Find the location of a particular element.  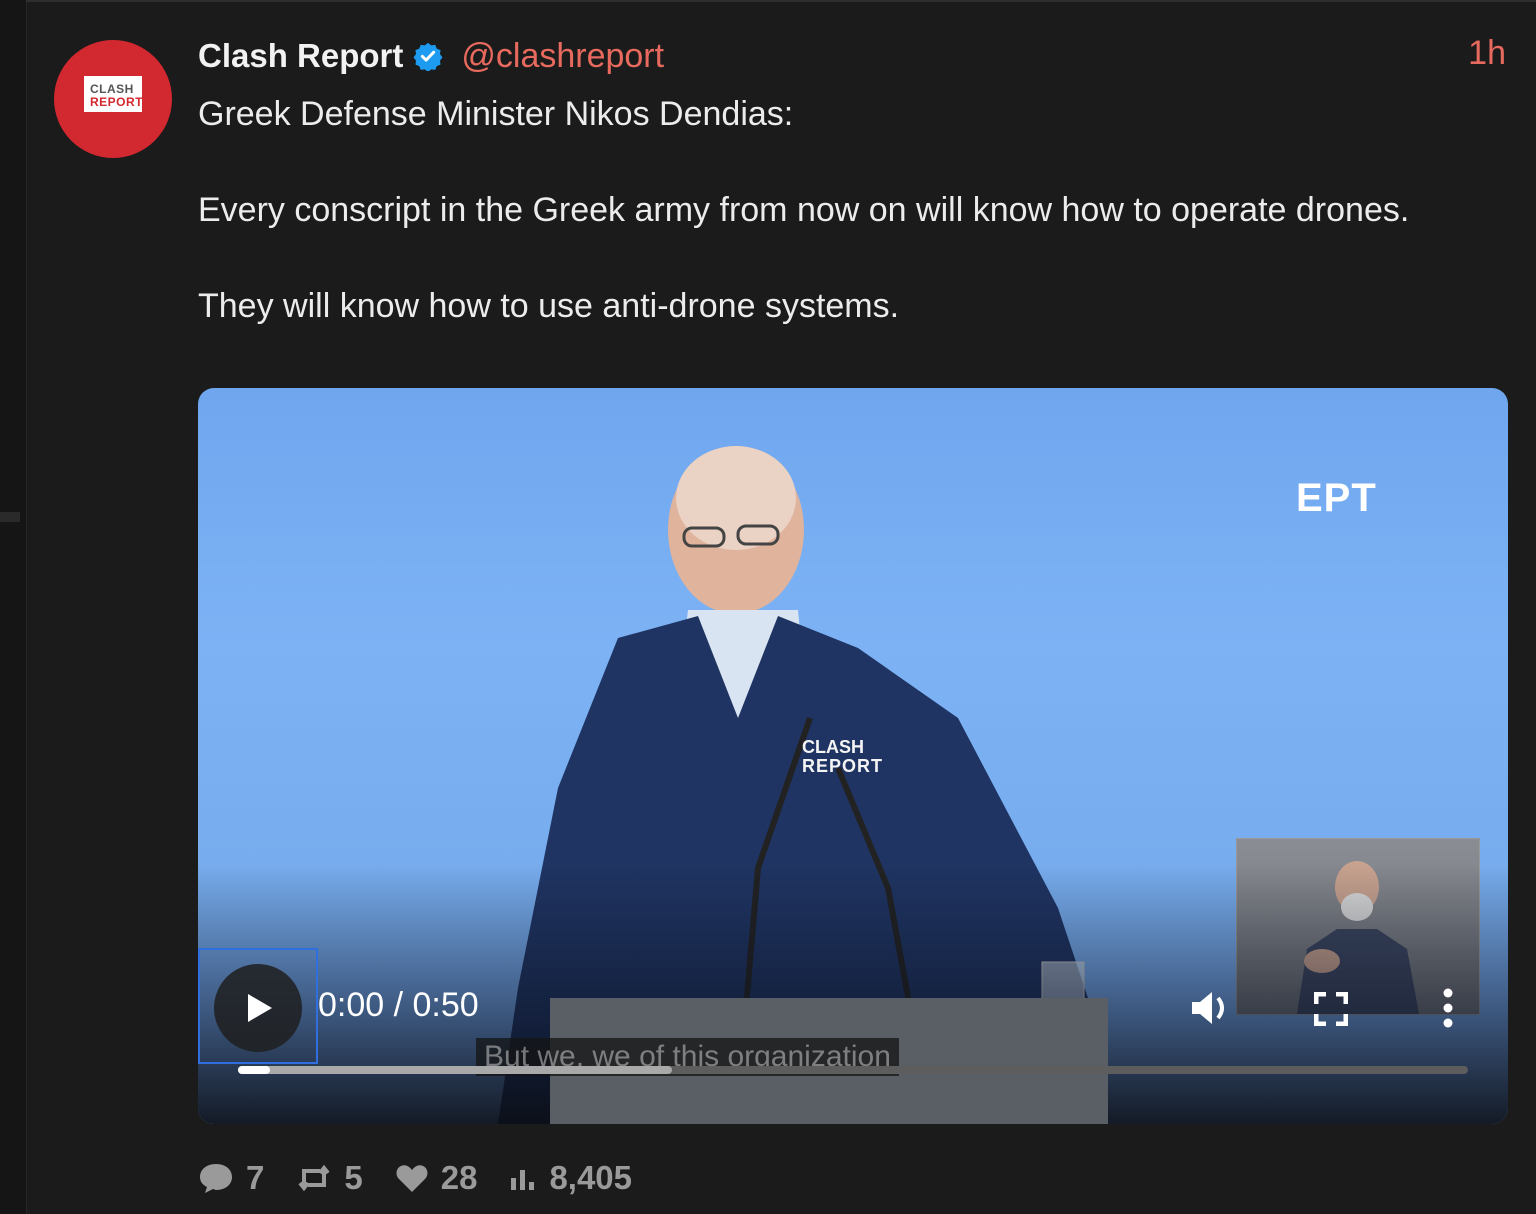

left-rail is located at coordinates (13, 607).